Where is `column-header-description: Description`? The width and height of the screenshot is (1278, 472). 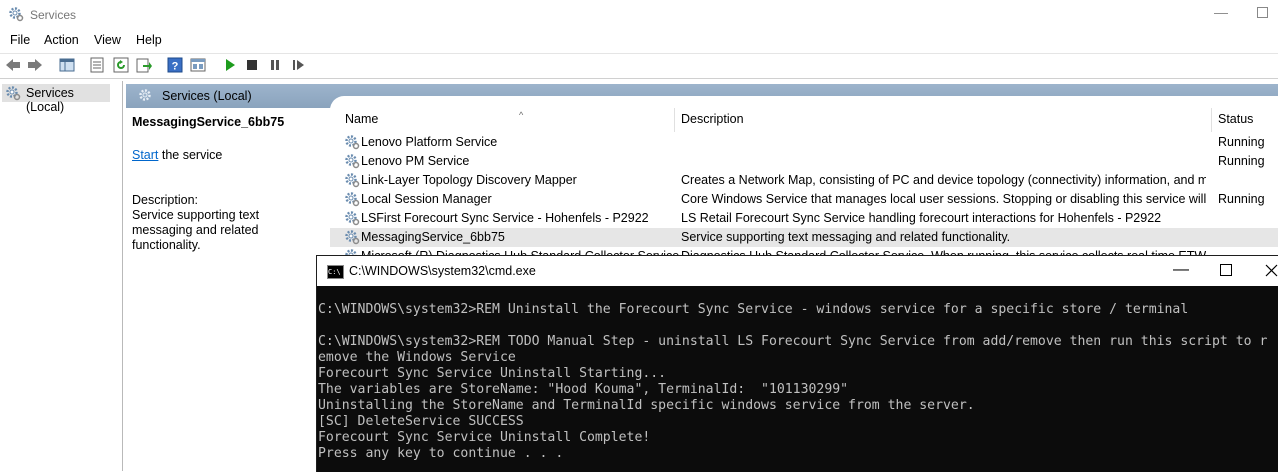 column-header-description: Description is located at coordinates (712, 121).